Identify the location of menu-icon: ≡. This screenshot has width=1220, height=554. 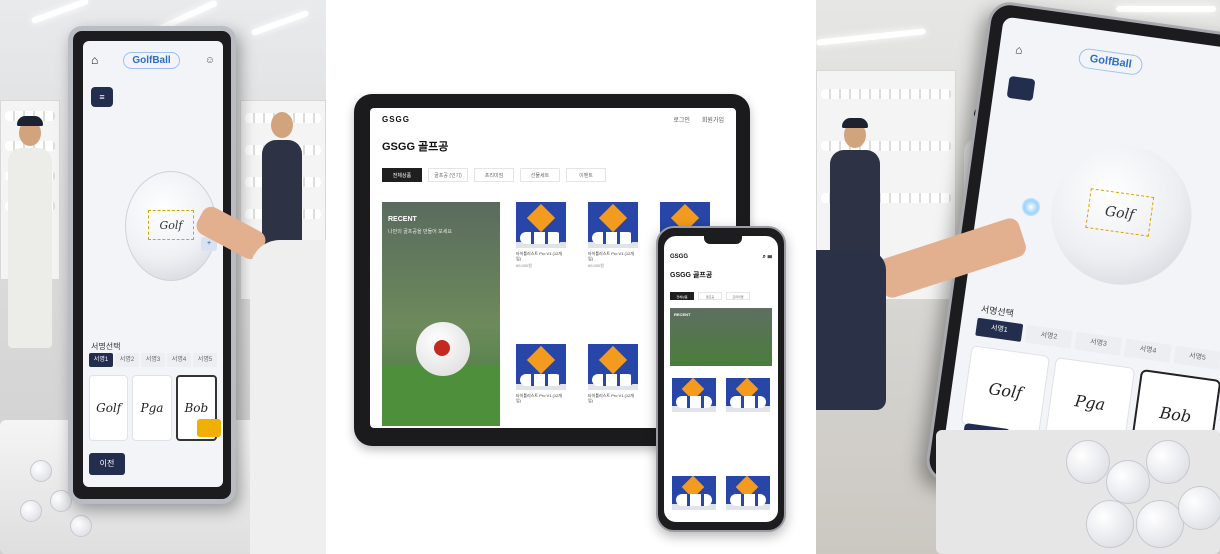
(102, 97).